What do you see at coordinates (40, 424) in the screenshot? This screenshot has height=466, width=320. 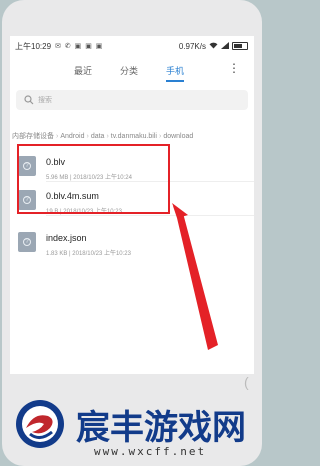 I see `dragon-logo-icon` at bounding box center [40, 424].